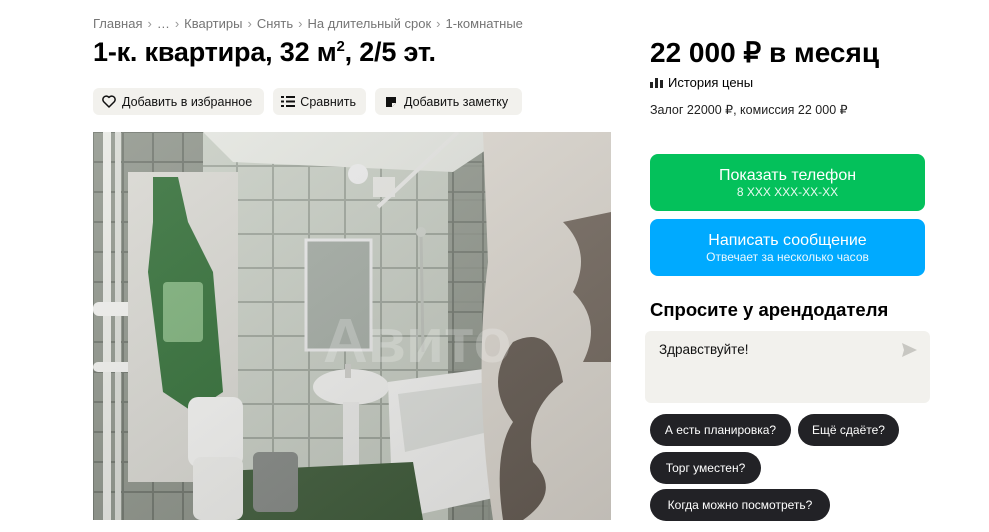  Describe the element at coordinates (711, 82) in the screenshot. I see `price-history-label: История цены` at that location.